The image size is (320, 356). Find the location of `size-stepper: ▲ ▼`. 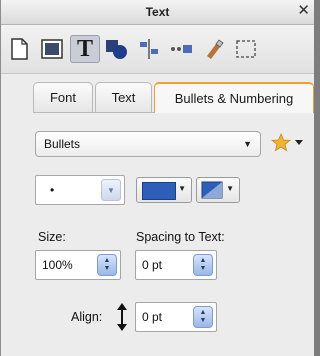

size-stepper: ▲ ▼ is located at coordinates (107, 265).